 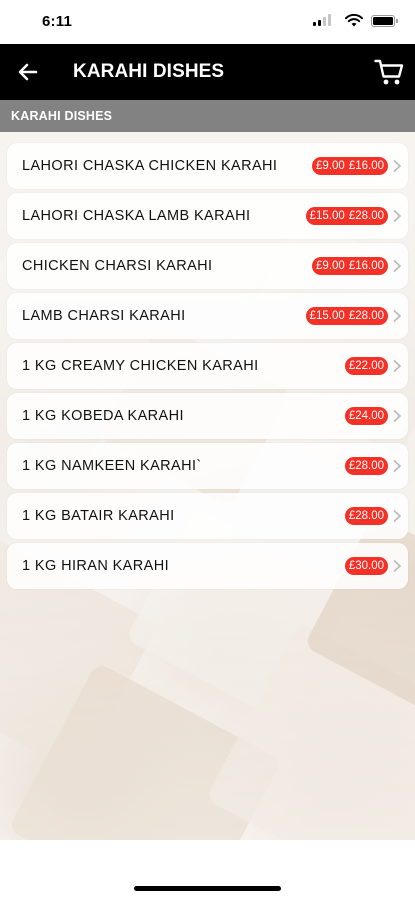 What do you see at coordinates (207, 116) in the screenshot?
I see `category-header: KARAHI DISHES` at bounding box center [207, 116].